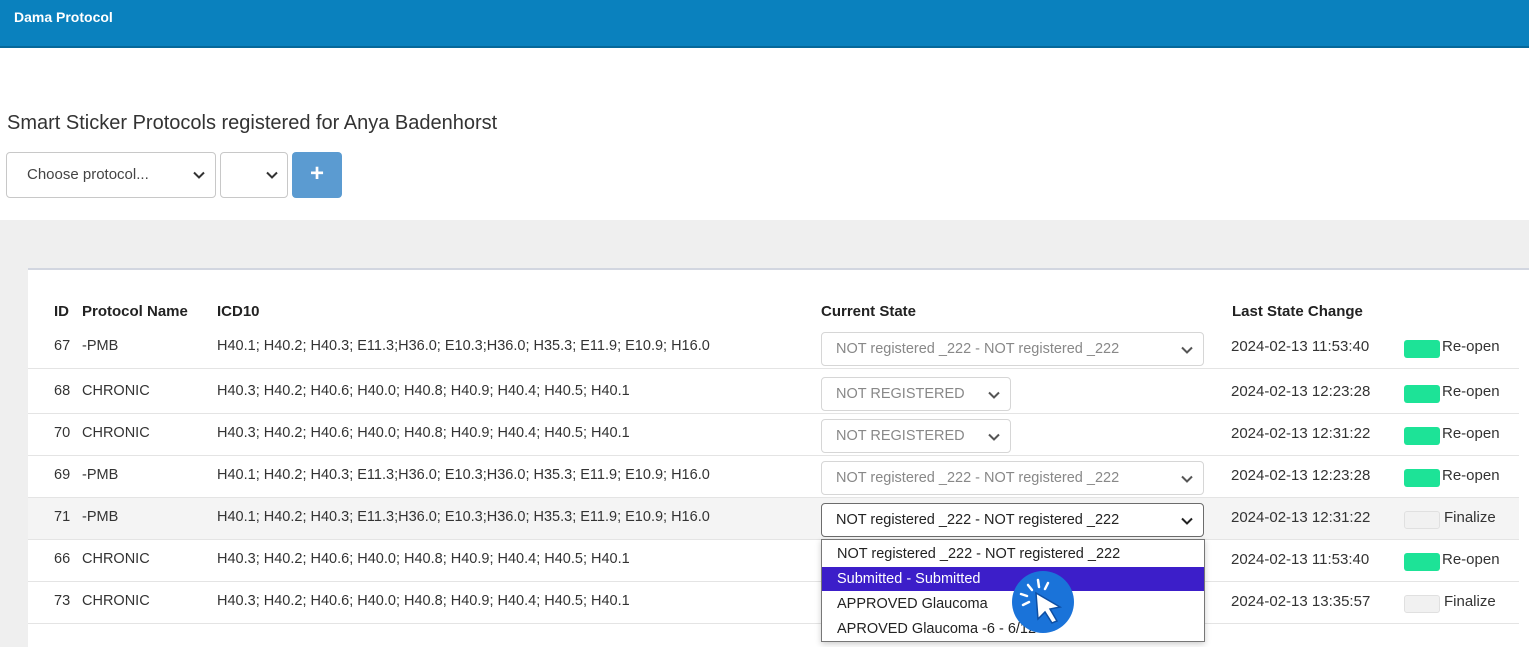 Image resolution: width=1529 pixels, height=647 pixels. I want to click on header-last-state-change: Last State Change, so click(1297, 311).